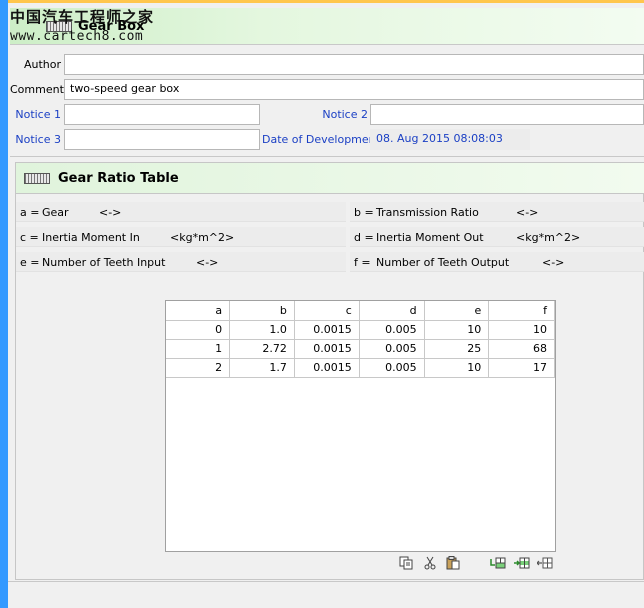  What do you see at coordinates (82, 17) in the screenshot?
I see `watermark-chinese: 中国汽车工程师之家` at bounding box center [82, 17].